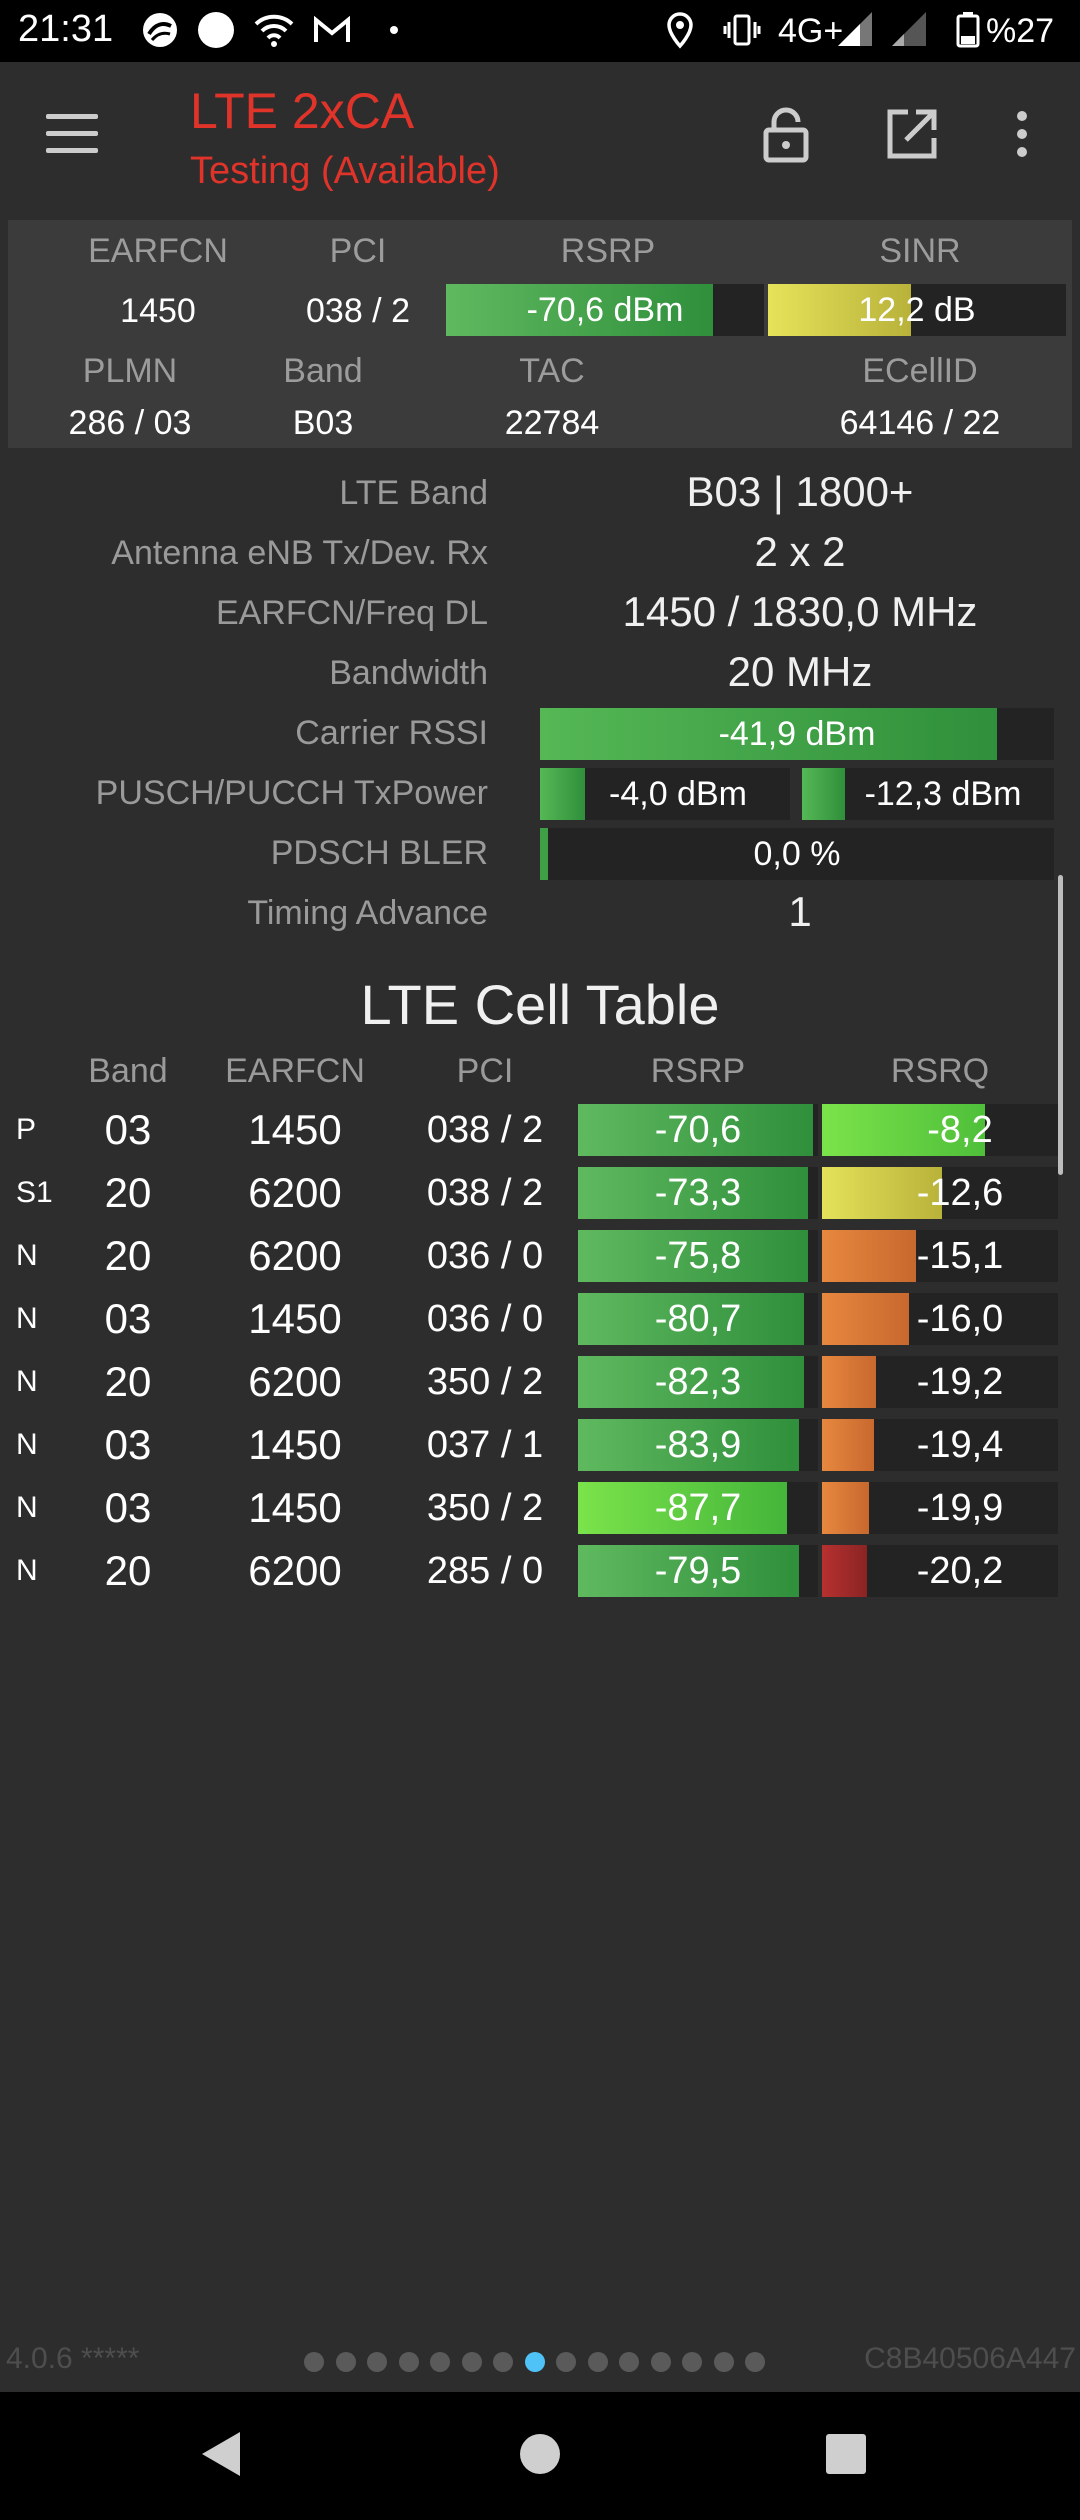 The width and height of the screenshot is (1080, 2520). I want to click on cell-rsrp-bar: -73,3, so click(698, 1193).